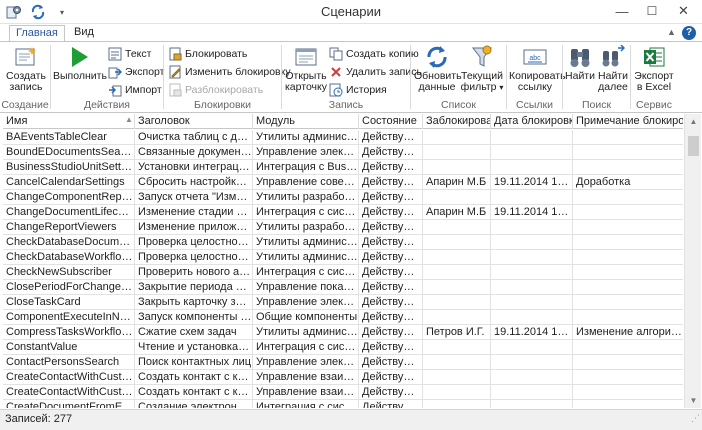 The width and height of the screenshot is (702, 430). What do you see at coordinates (438, 81) in the screenshot?
I see `refresh-data-label: Обновить данные` at bounding box center [438, 81].